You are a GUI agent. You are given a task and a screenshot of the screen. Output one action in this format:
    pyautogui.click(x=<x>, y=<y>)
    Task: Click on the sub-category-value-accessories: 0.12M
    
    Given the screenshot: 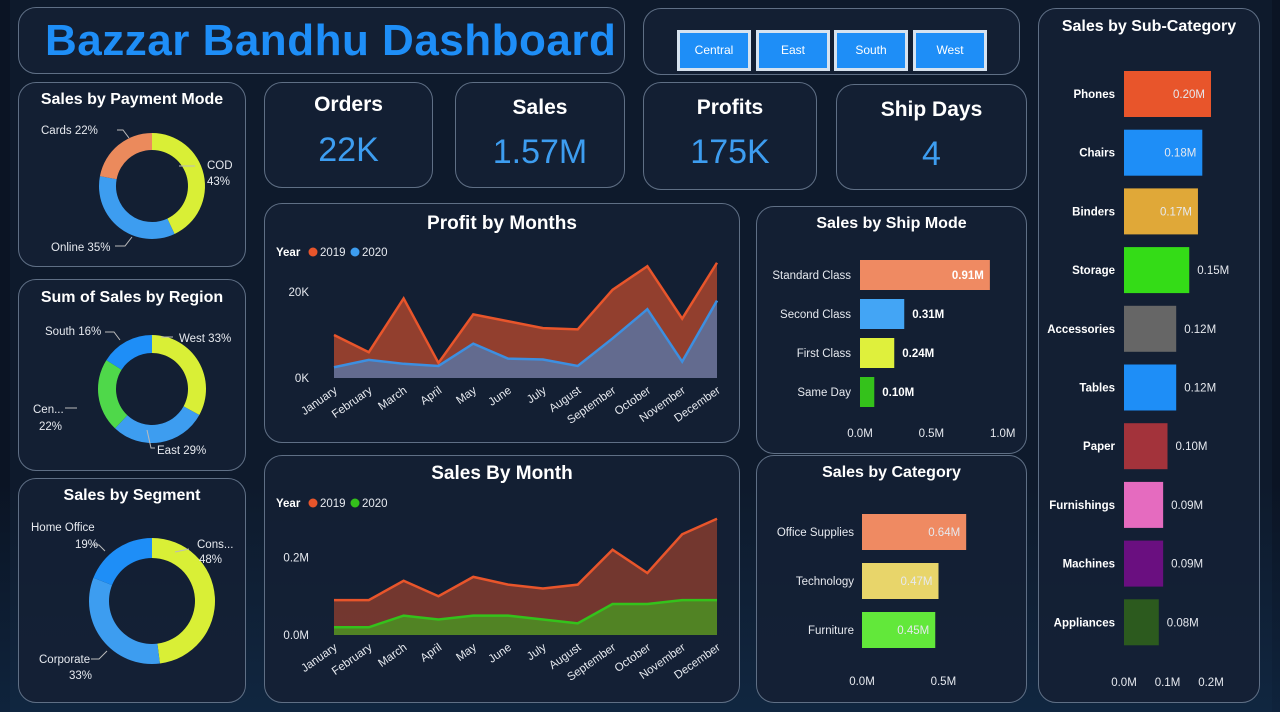 What is the action you would take?
    pyautogui.click(x=1200, y=330)
    